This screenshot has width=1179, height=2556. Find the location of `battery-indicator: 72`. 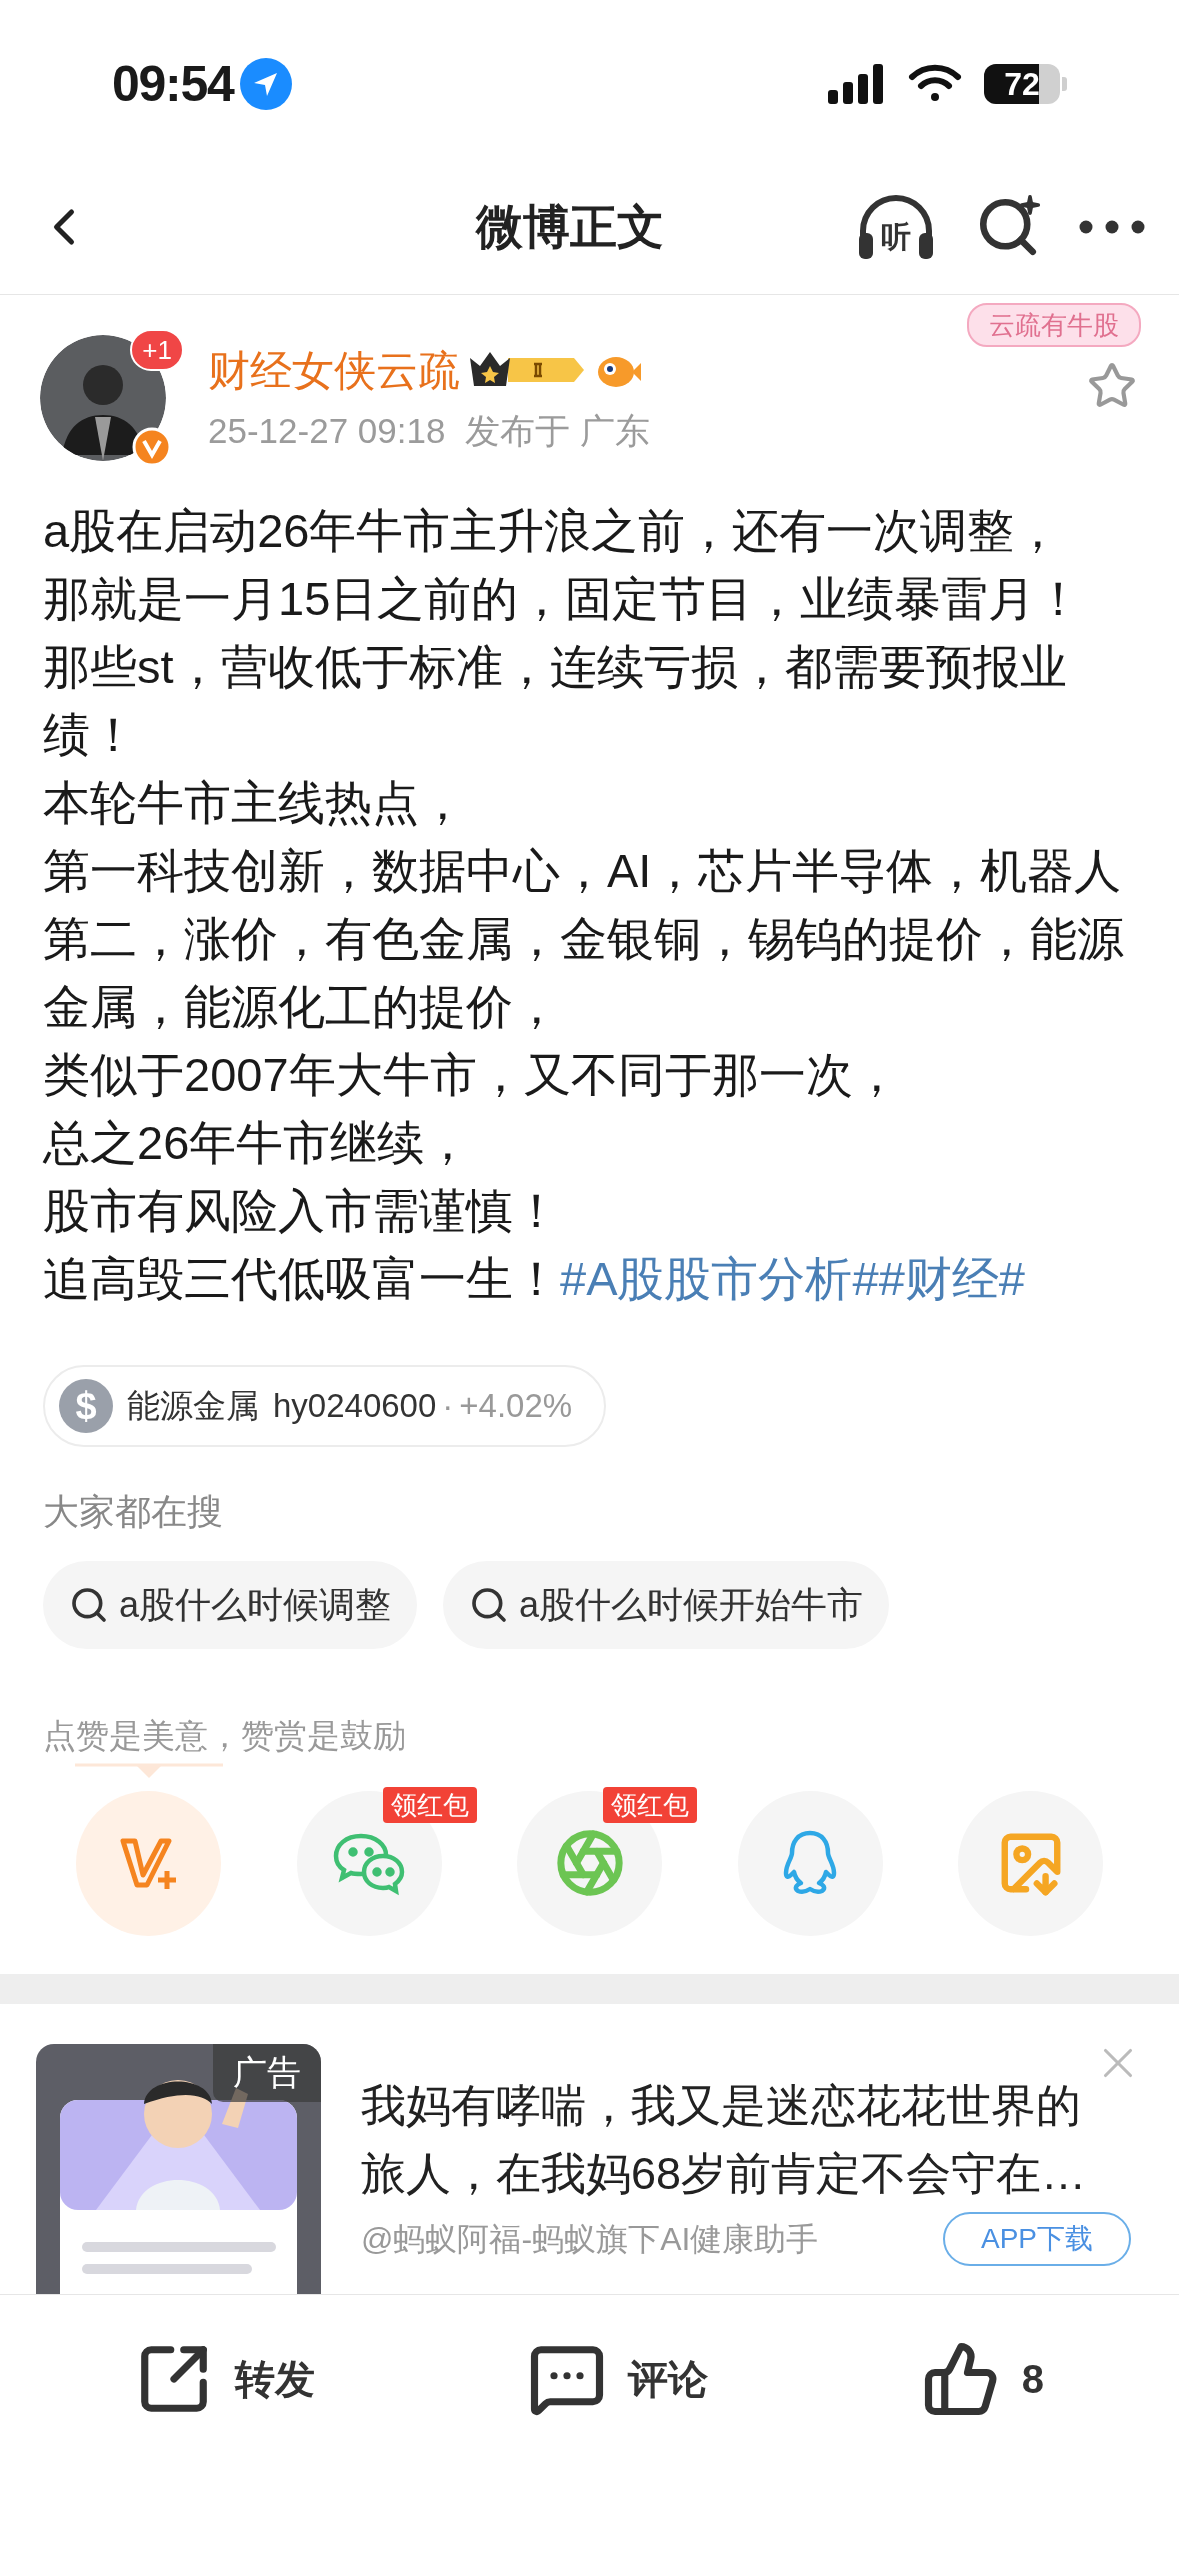

battery-indicator: 72 is located at coordinates (1025, 84).